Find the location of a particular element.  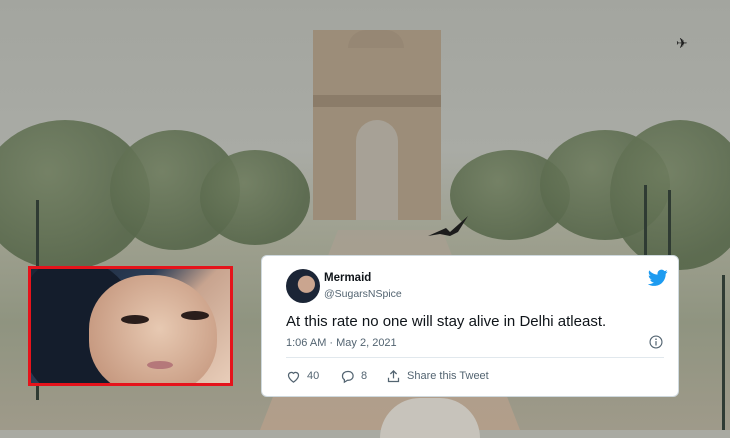

reply-button: 8 is located at coordinates (353, 376).